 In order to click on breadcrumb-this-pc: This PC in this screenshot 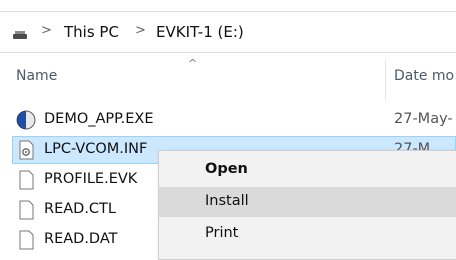, I will do `click(91, 32)`.